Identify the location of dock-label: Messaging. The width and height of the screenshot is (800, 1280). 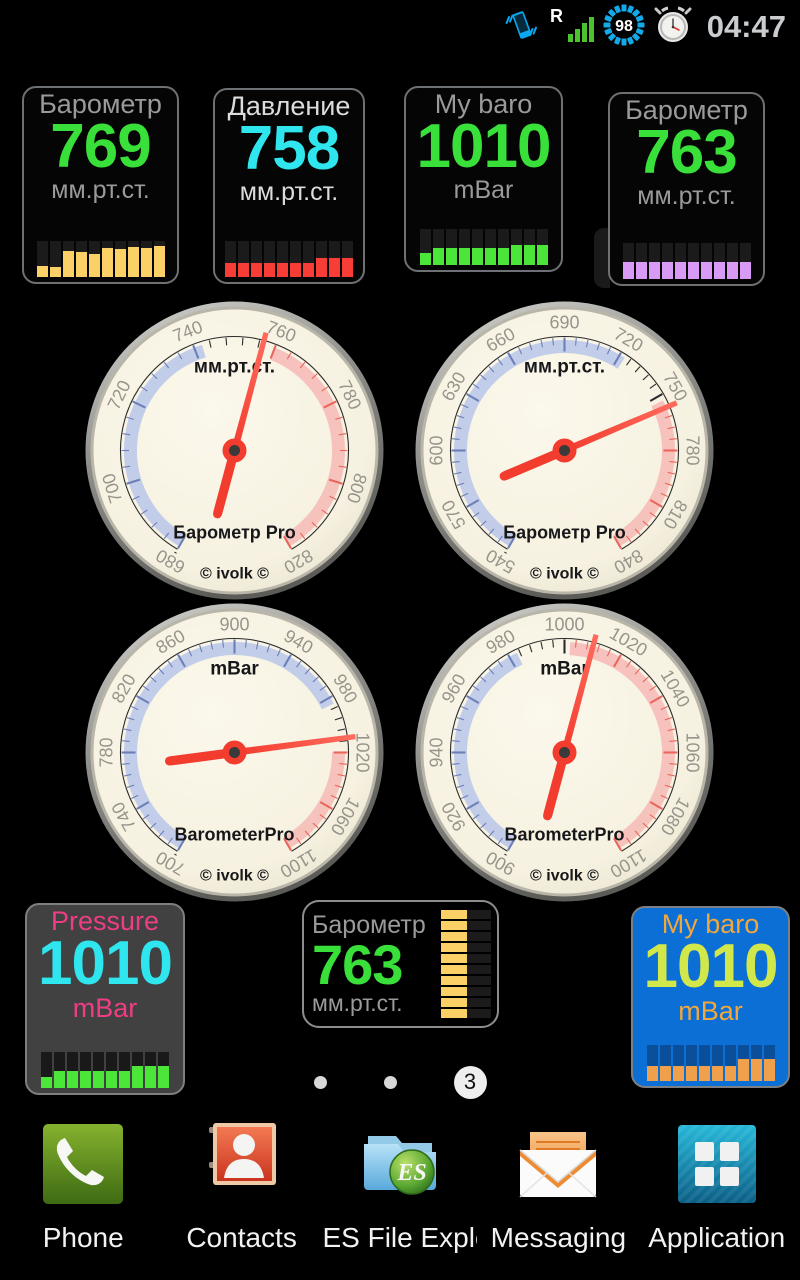
(558, 1237).